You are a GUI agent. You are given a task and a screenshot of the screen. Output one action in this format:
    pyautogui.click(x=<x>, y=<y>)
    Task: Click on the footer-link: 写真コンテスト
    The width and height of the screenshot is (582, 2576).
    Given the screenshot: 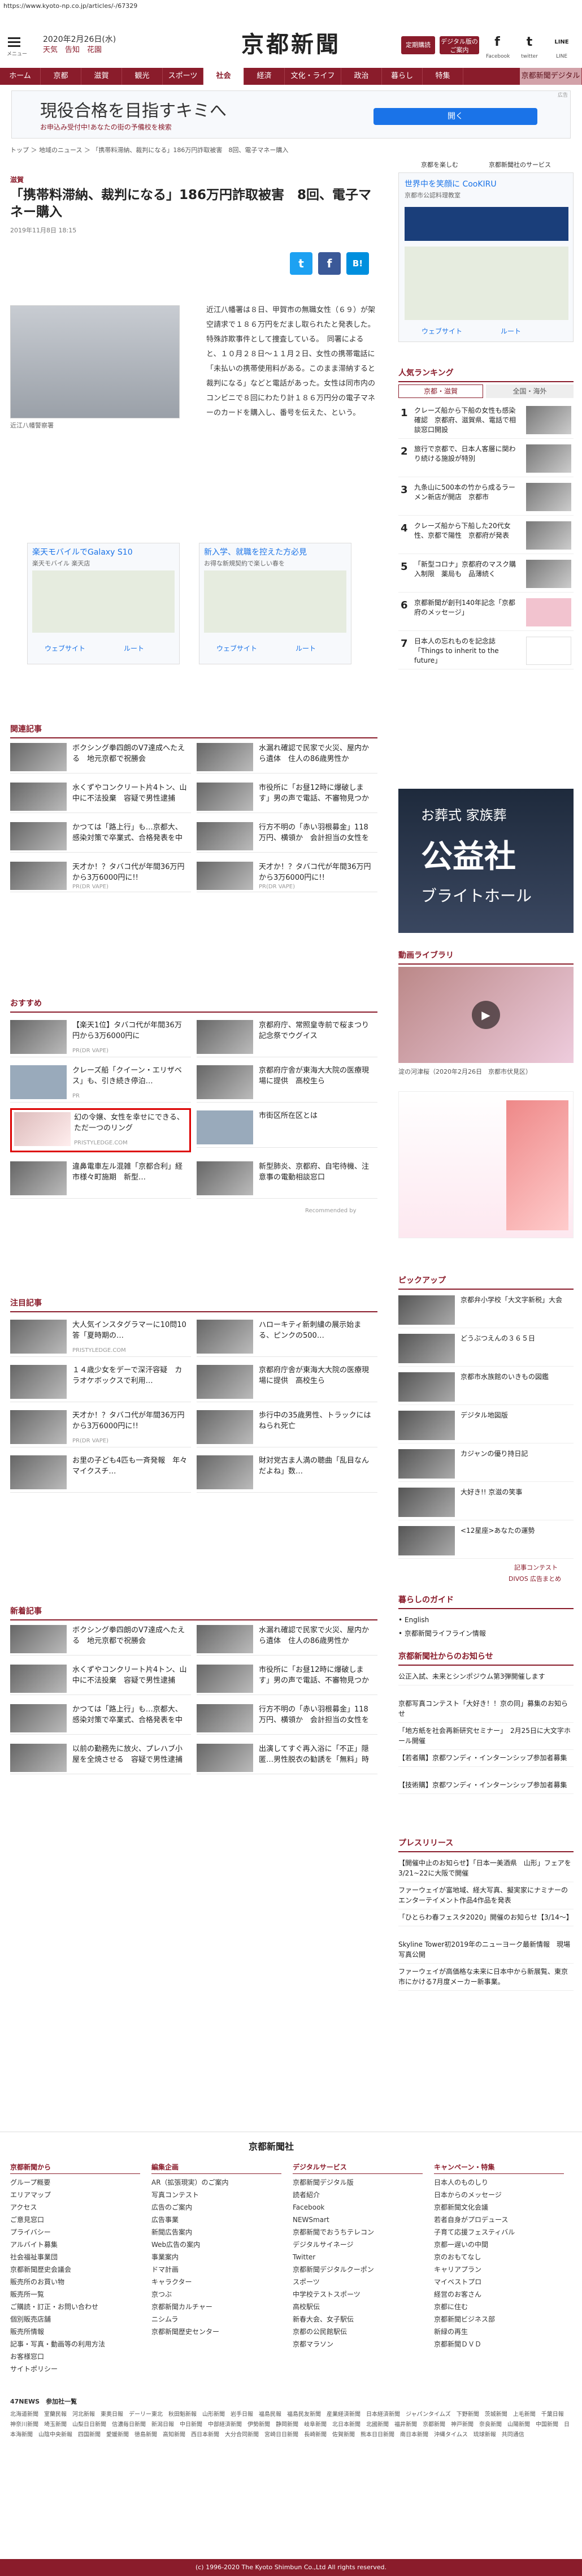 What is the action you would take?
    pyautogui.click(x=216, y=2195)
    